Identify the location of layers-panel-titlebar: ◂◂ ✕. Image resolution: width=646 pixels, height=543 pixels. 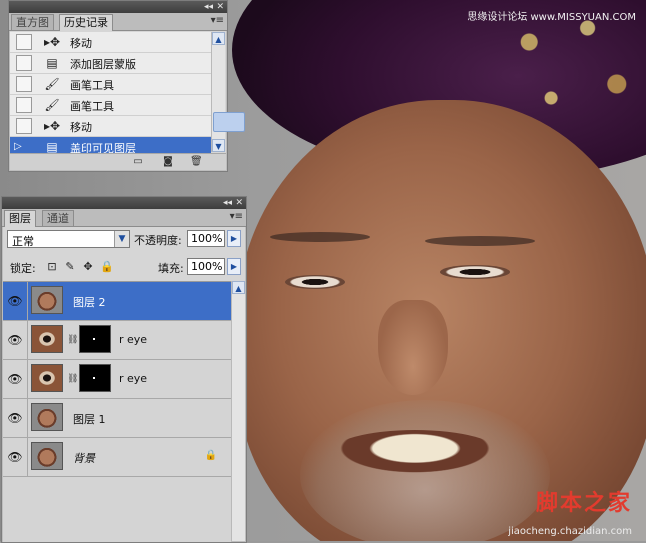
(124, 203).